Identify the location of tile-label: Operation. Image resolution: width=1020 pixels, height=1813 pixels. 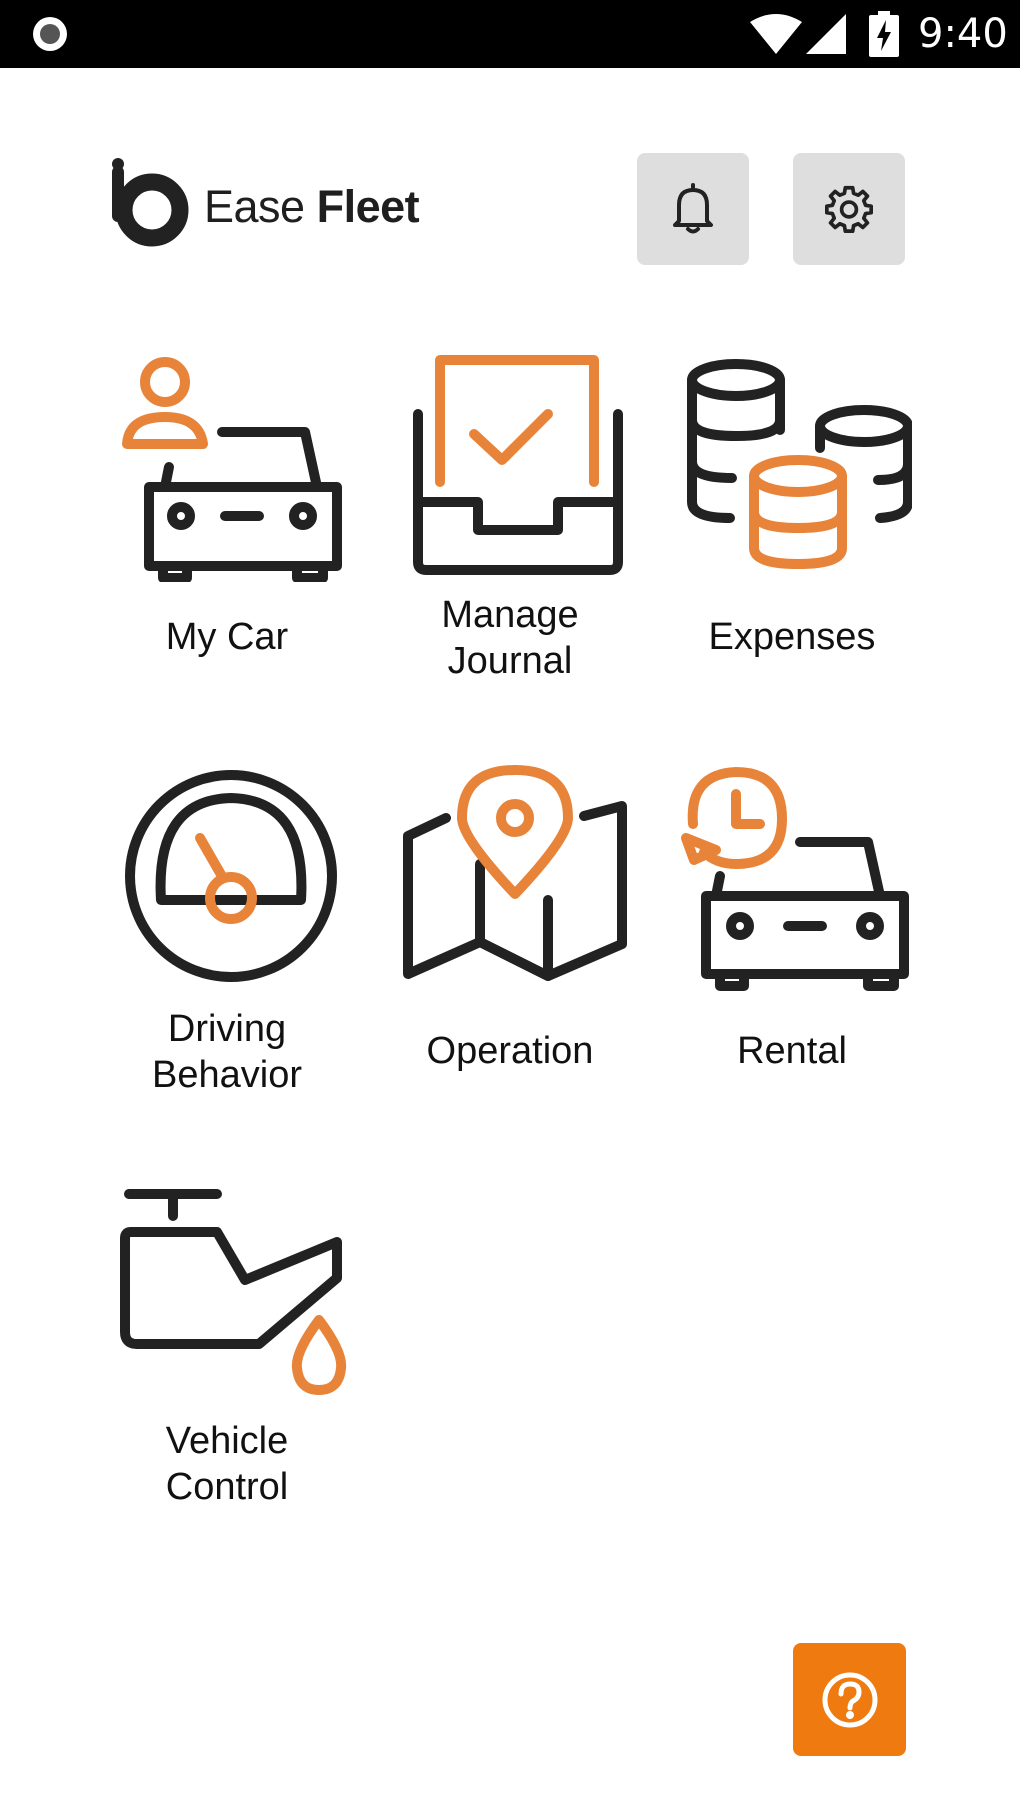
(510, 1051).